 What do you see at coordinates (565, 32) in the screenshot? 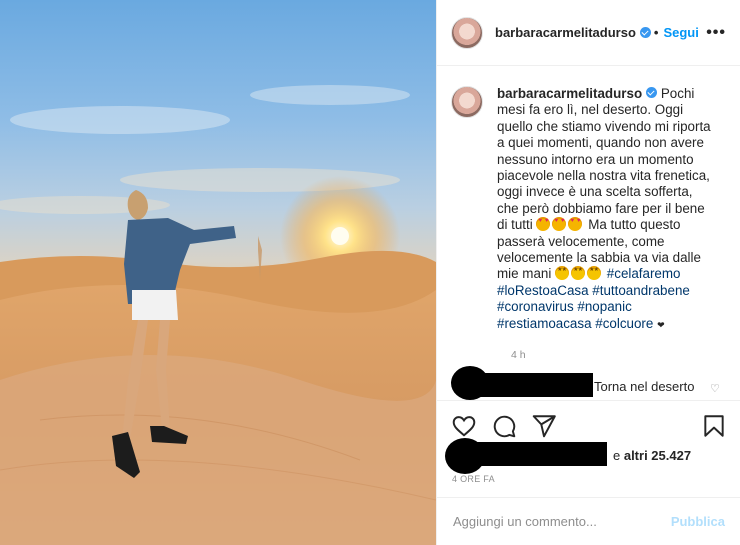
I see `author-username: barbaracarmelitadurso` at bounding box center [565, 32].